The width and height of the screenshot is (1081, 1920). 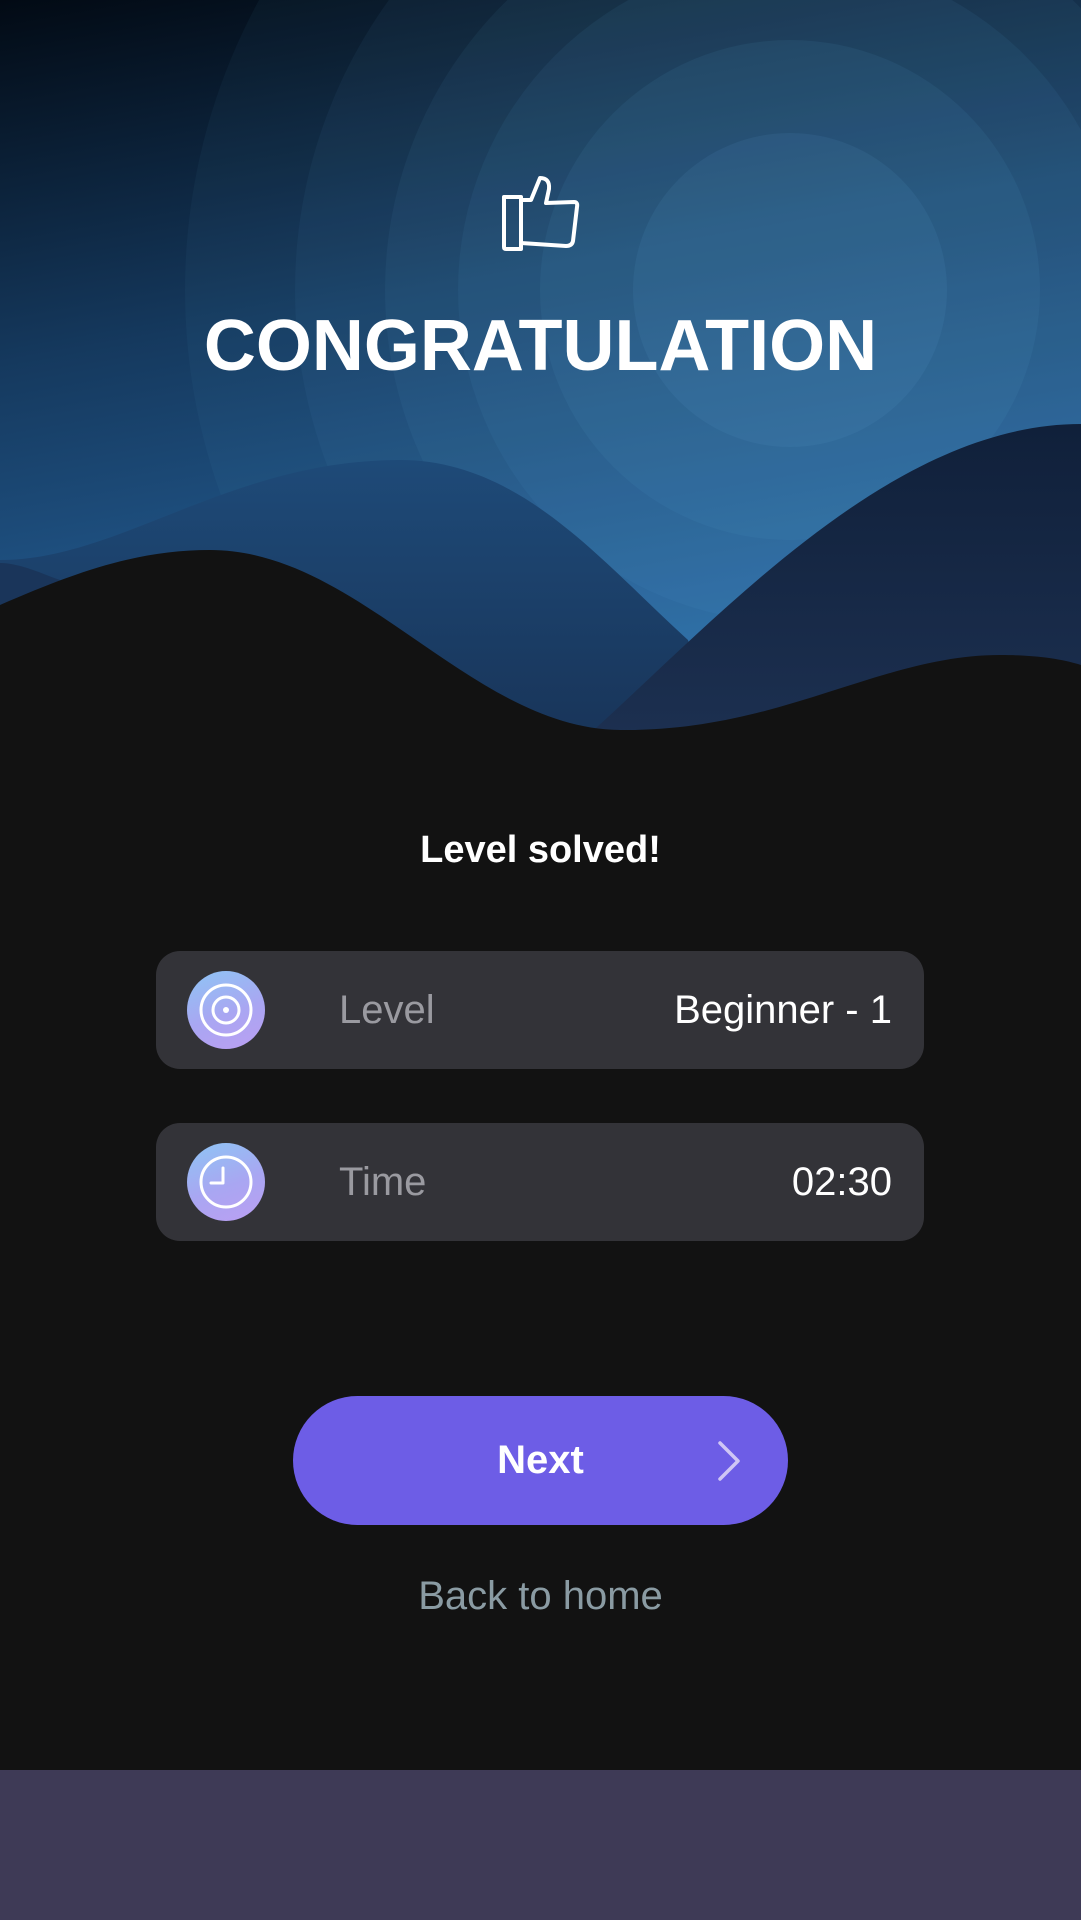 I want to click on page-title: CONGRATULATION, so click(x=540, y=346).